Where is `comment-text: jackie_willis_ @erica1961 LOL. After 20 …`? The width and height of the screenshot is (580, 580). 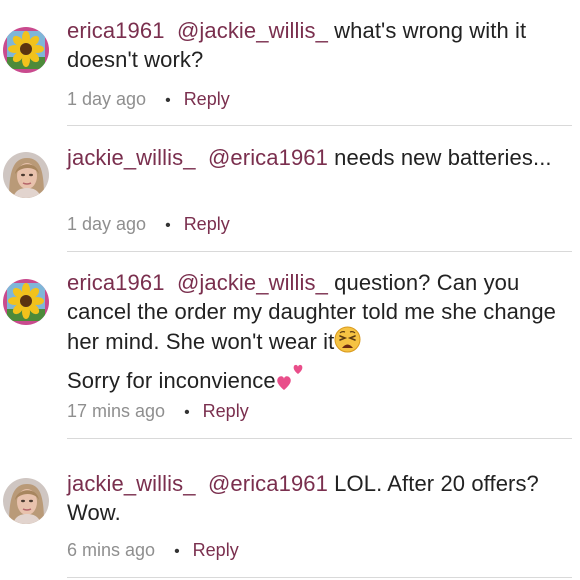 comment-text: jackie_willis_ @erica1961 LOL. After 20 … is located at coordinates (314, 498).